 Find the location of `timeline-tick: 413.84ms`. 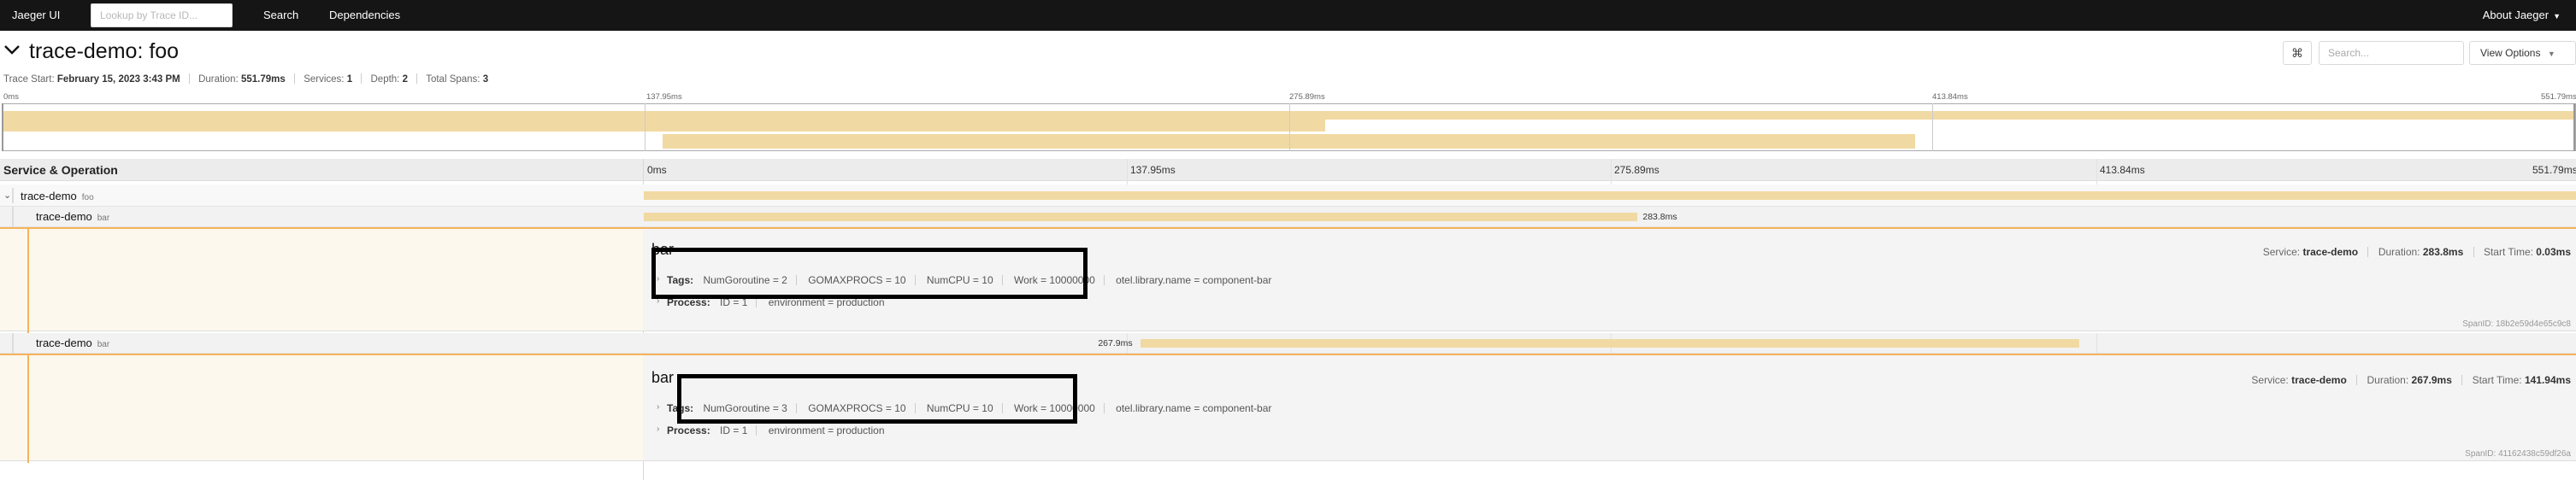

timeline-tick: 413.84ms is located at coordinates (2122, 170).